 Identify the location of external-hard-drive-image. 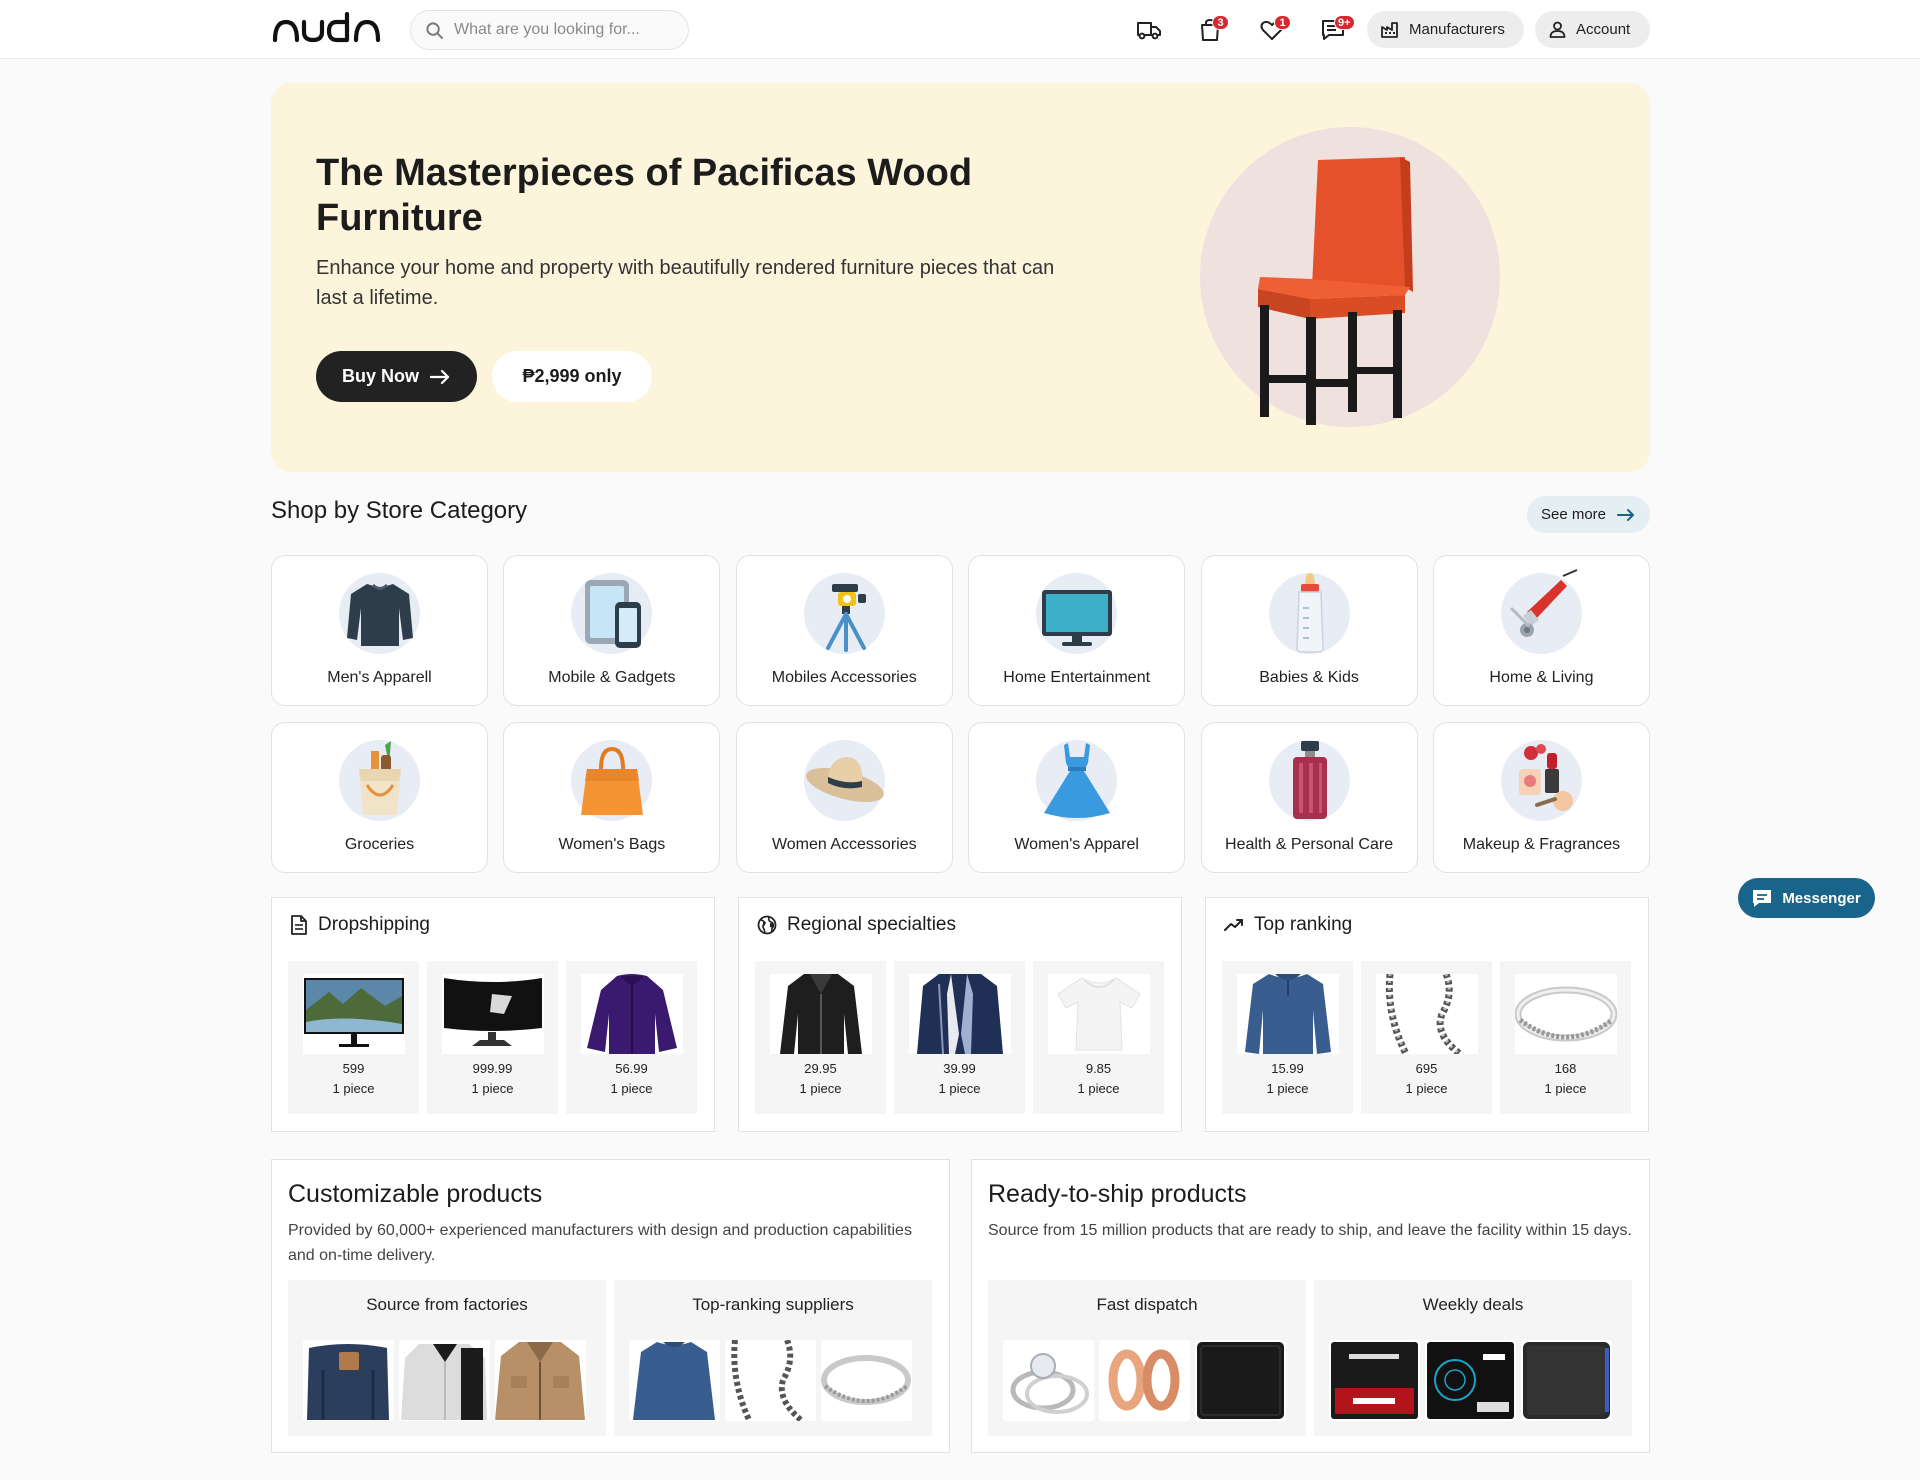
(1566, 1380).